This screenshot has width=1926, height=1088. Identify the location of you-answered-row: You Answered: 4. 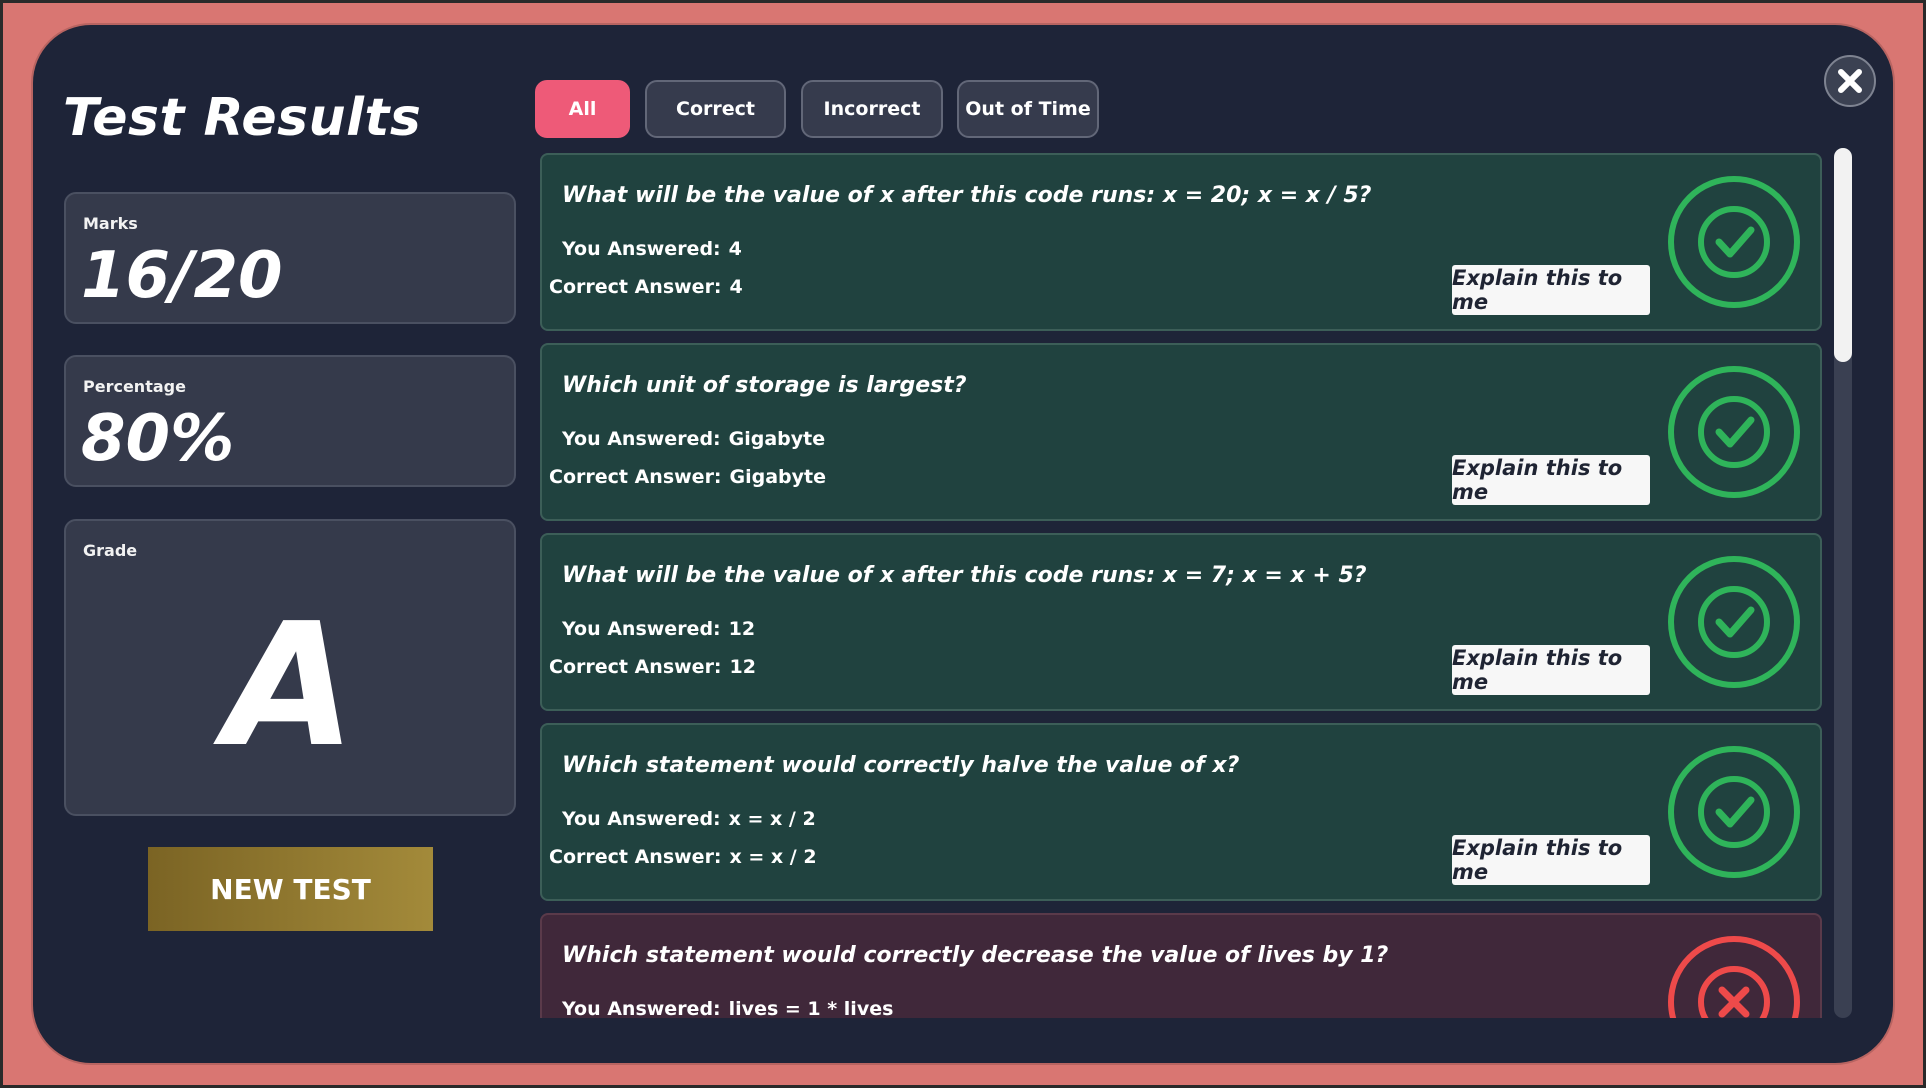
(652, 249).